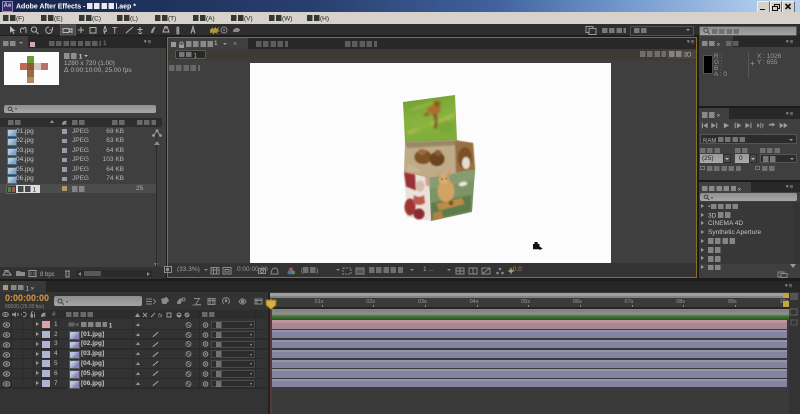  What do you see at coordinates (115, 31) in the screenshot?
I see `svg-text: T` at bounding box center [115, 31].